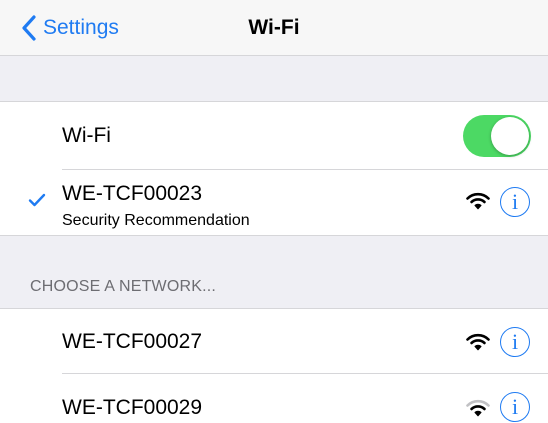  Describe the element at coordinates (81, 27) in the screenshot. I see `back-button-label: Settings` at that location.